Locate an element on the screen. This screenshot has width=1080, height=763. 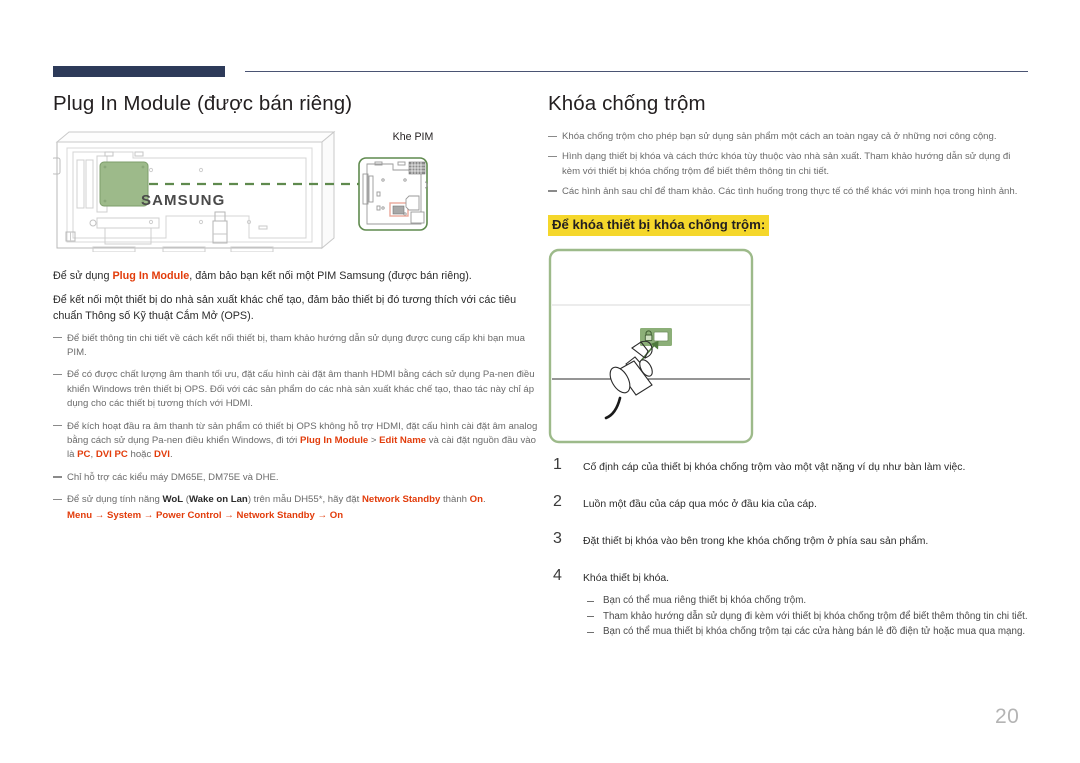
emphasis-bold-text: WoL is located at coordinates (173, 500).